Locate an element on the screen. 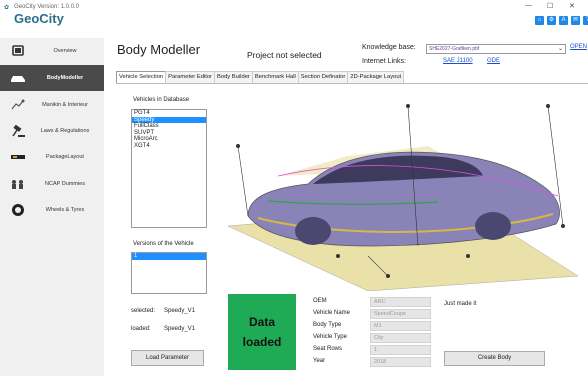 This screenshot has height=376, width=588. sidebar-item-ncap: NCAP Dummies is located at coordinates (52, 184).